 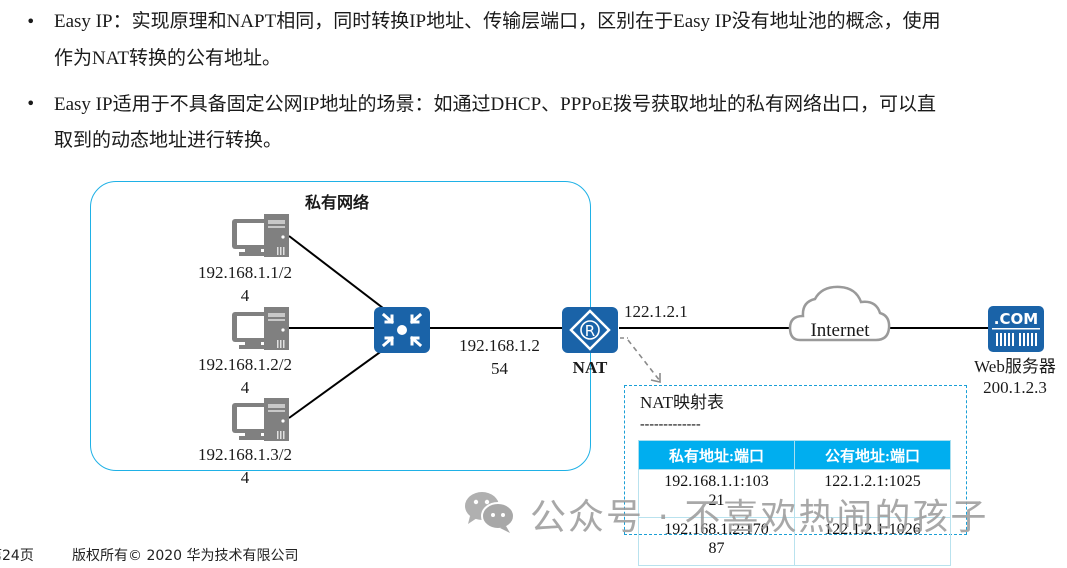 What do you see at coordinates (245, 364) in the screenshot?
I see `host-2-ip-line1: 192.168.1.2/2` at bounding box center [245, 364].